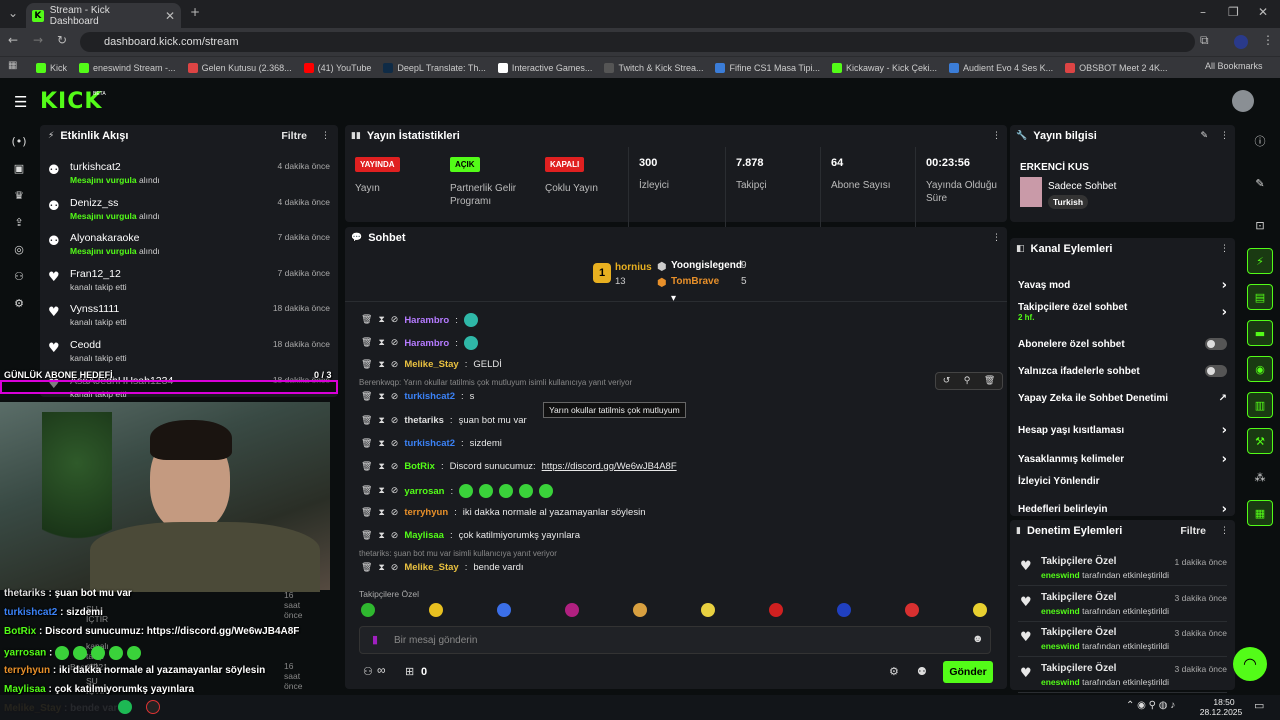  I want to click on community-nav-icon: ⚇, so click(19, 276).